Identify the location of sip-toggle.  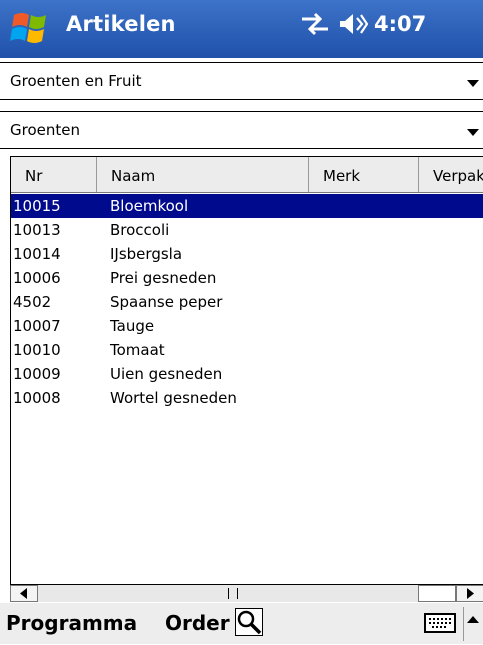
(472, 624).